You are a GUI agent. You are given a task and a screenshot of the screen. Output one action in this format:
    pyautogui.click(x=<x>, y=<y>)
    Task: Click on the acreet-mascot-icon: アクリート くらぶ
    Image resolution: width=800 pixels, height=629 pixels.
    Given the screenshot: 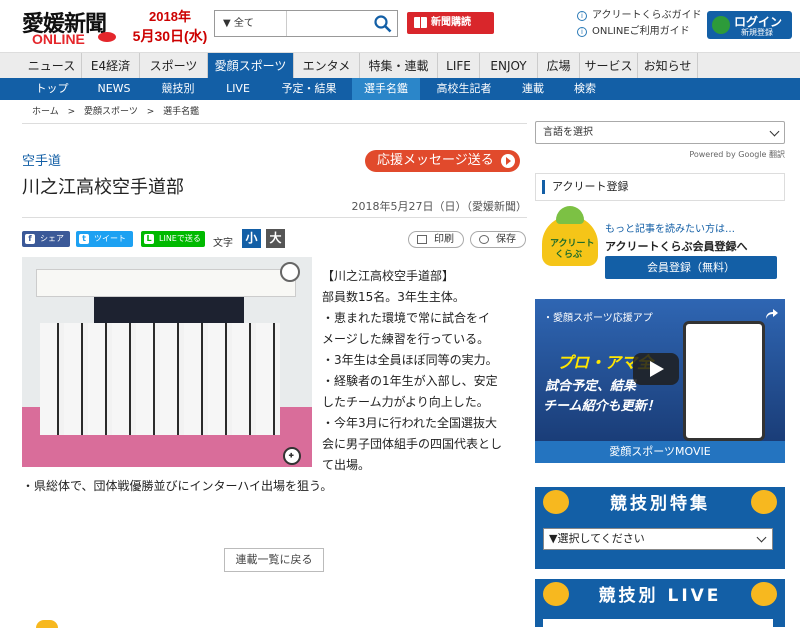 What is the action you would take?
    pyautogui.click(x=570, y=236)
    